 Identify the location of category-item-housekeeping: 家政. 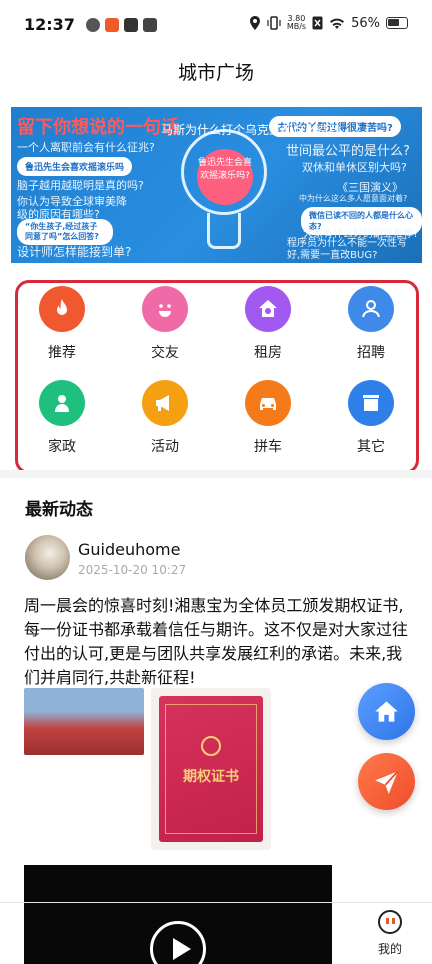
(62, 418).